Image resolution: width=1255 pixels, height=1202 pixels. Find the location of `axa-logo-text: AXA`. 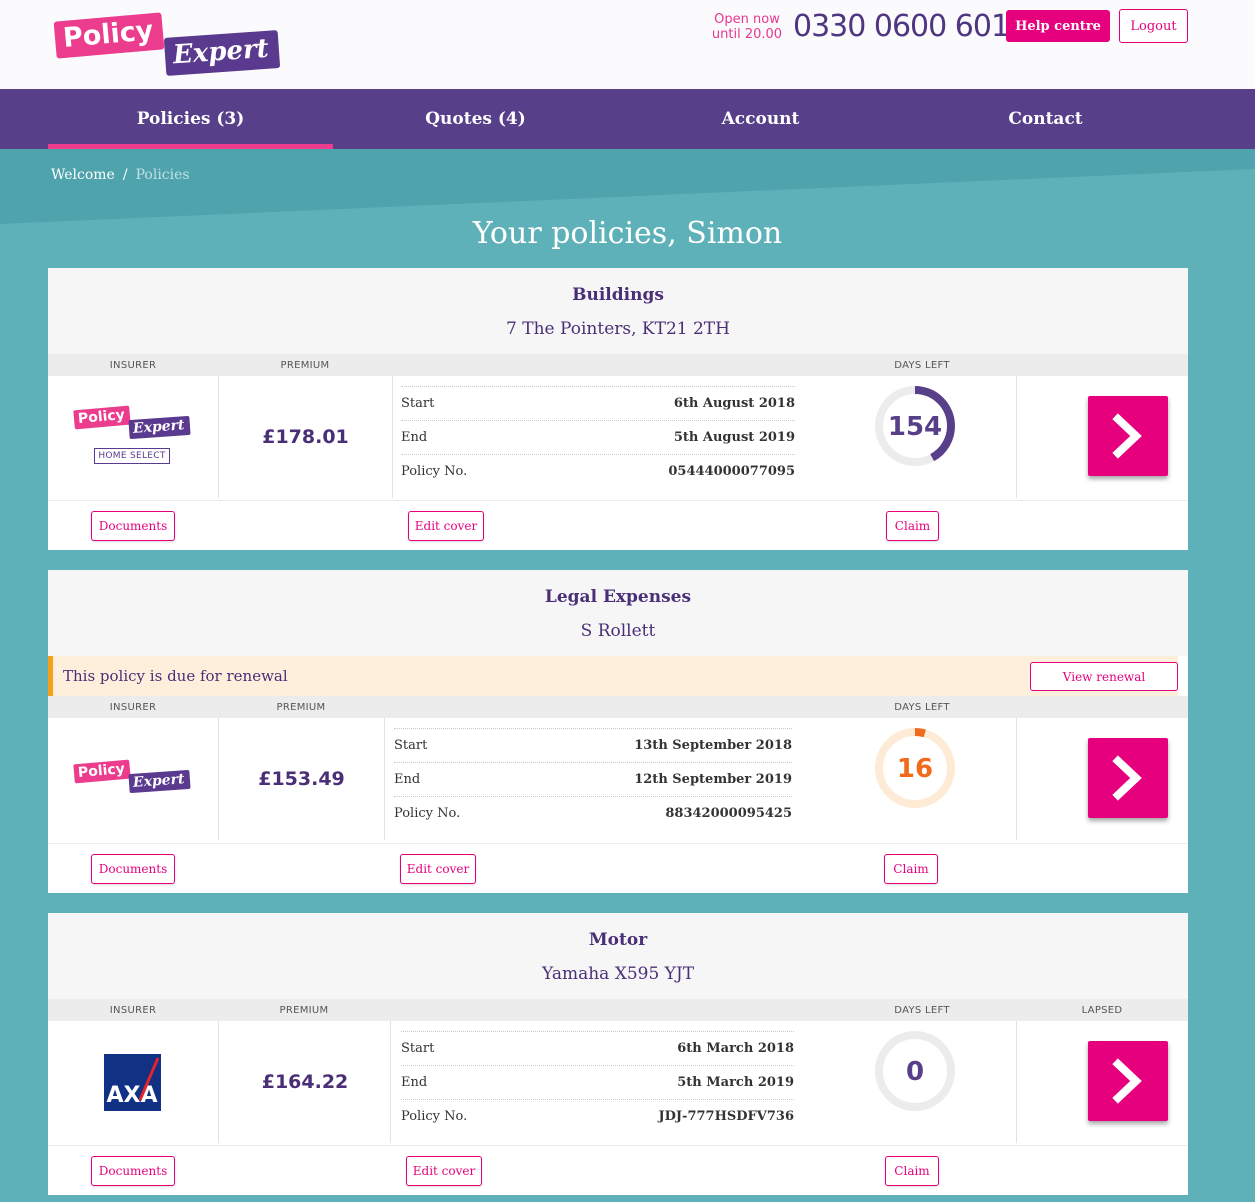

axa-logo-text: AXA is located at coordinates (131, 1095).